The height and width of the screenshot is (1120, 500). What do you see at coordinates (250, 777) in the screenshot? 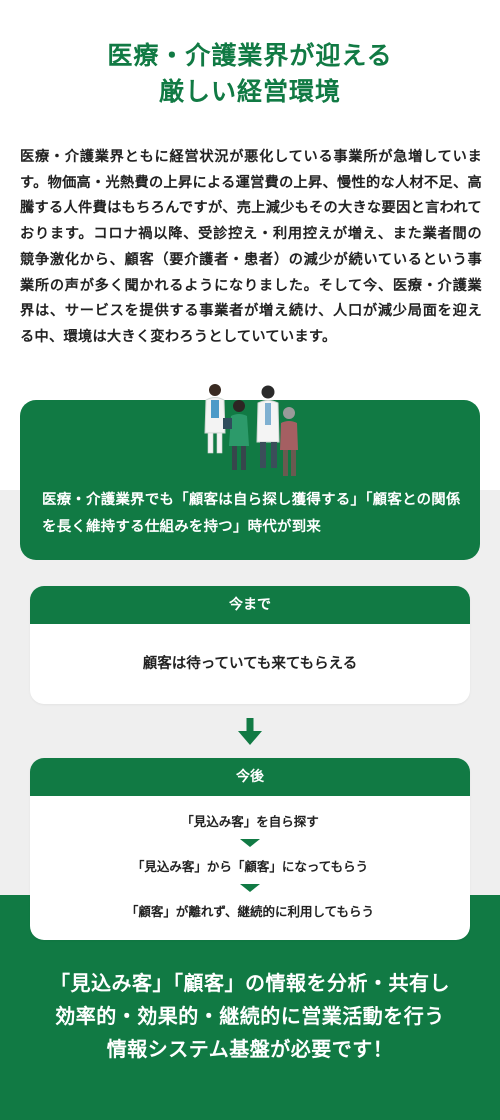
I see `after-card-header: 今後` at bounding box center [250, 777].